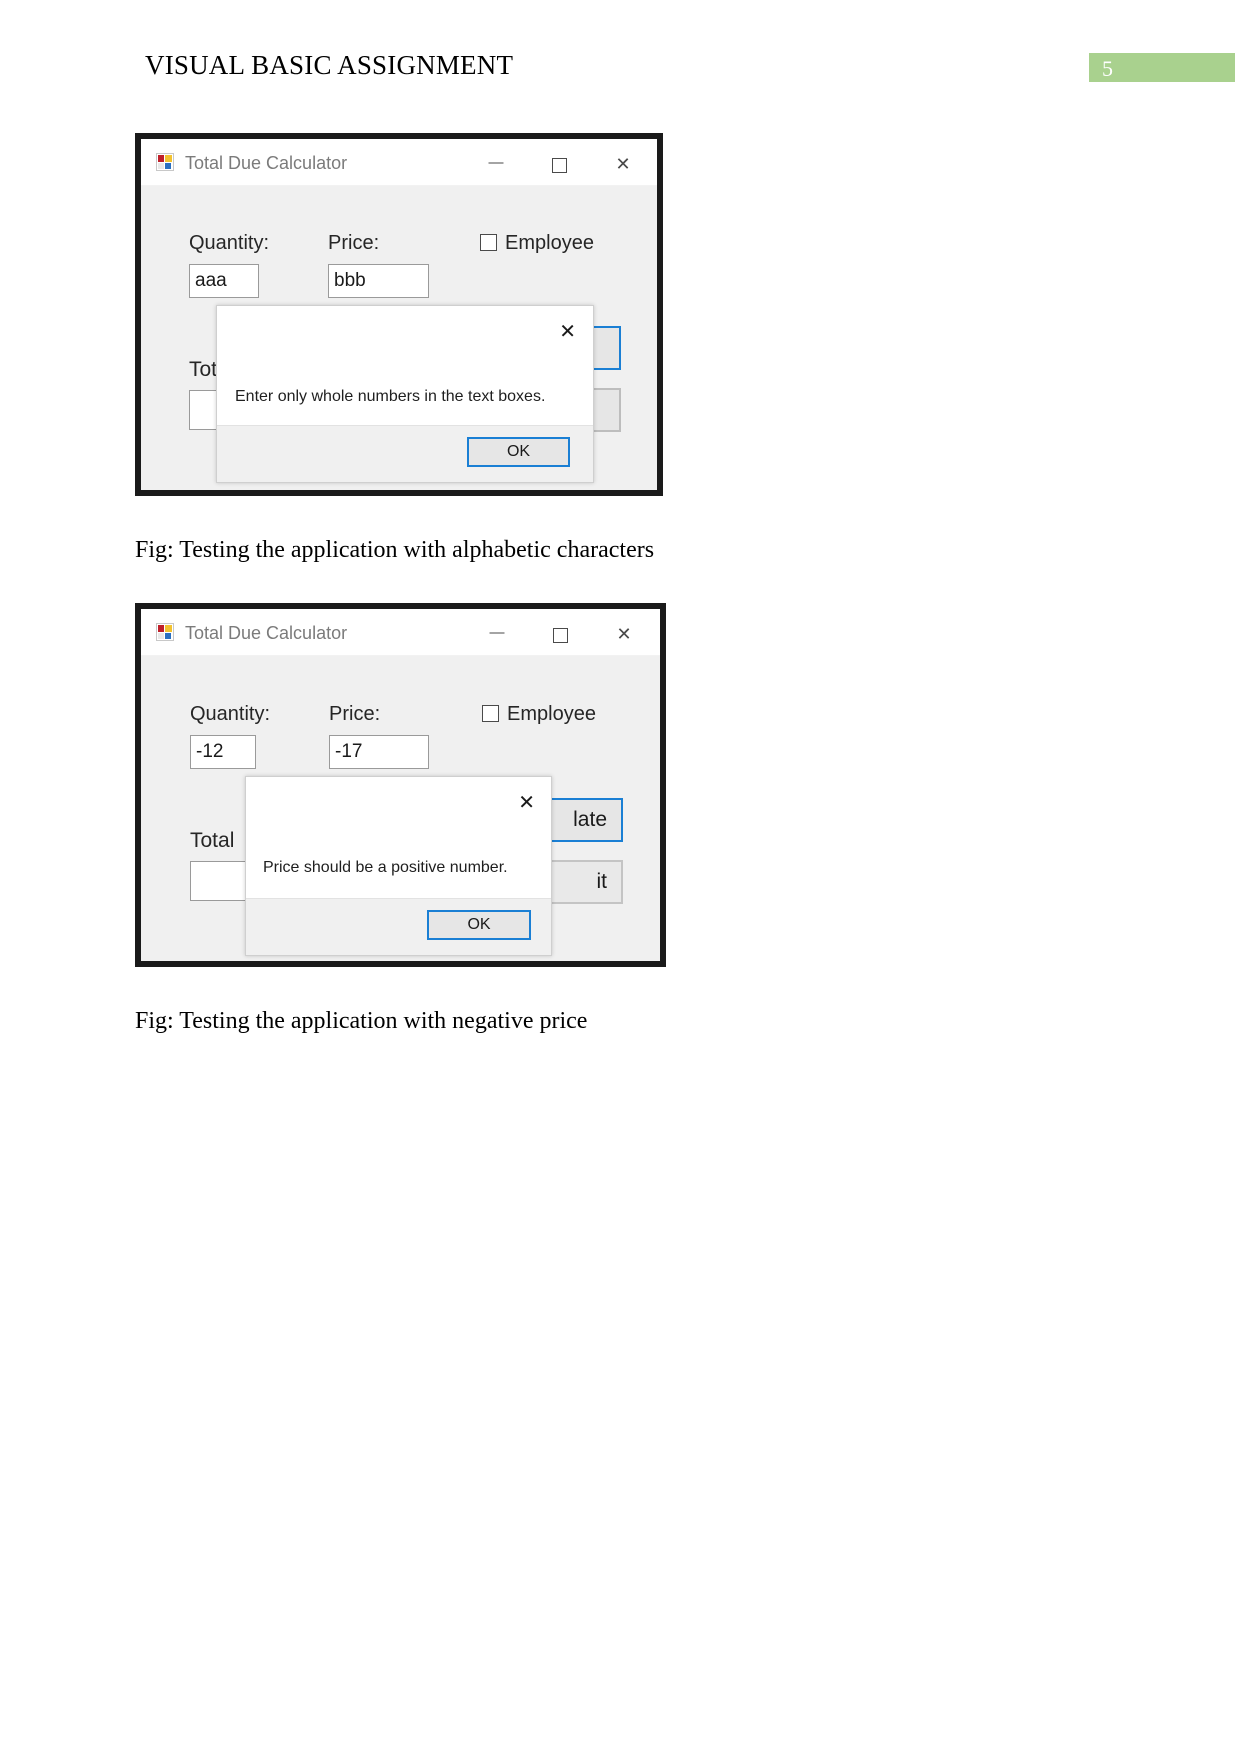  What do you see at coordinates (203, 369) in the screenshot?
I see `total-label-1: Tot` at bounding box center [203, 369].